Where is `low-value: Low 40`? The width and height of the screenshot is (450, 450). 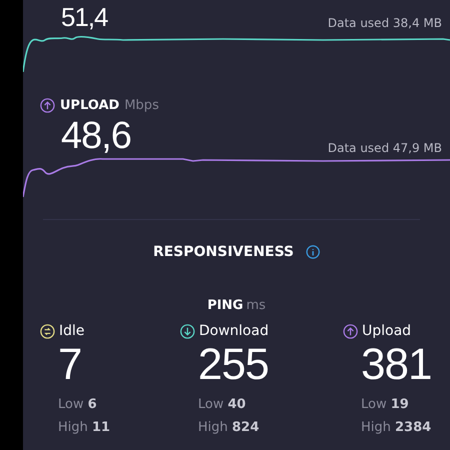 low-value: Low 40 is located at coordinates (222, 404).